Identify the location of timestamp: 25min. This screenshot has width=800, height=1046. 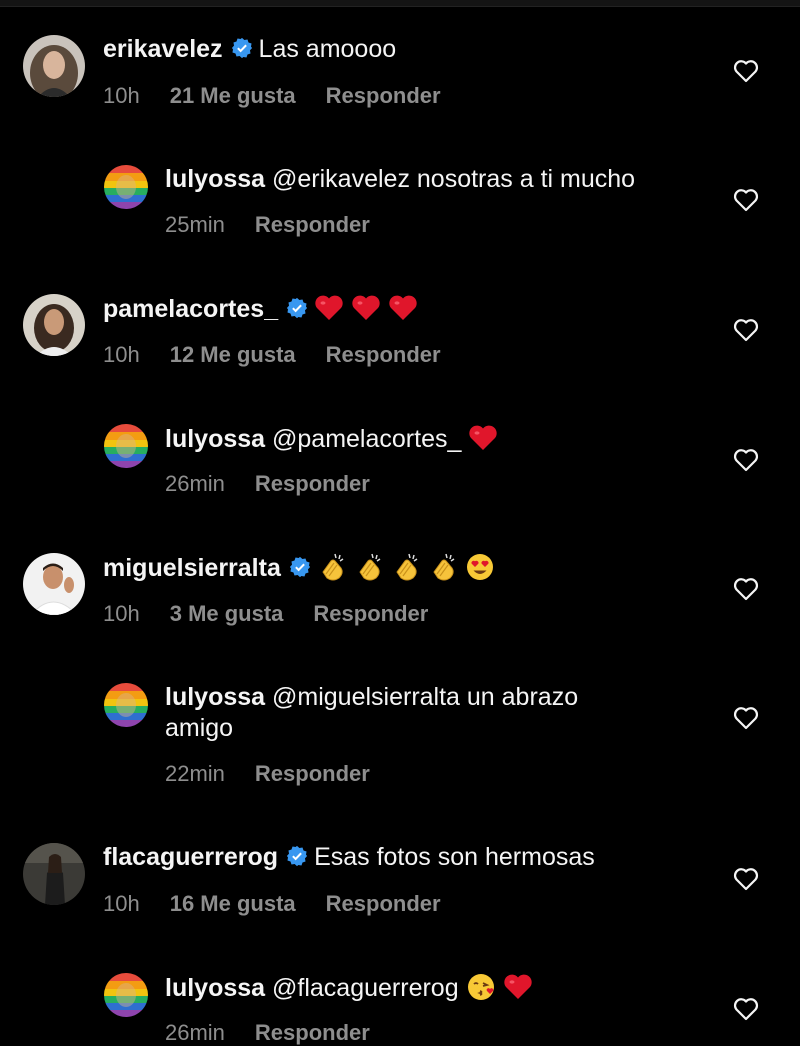
(195, 224).